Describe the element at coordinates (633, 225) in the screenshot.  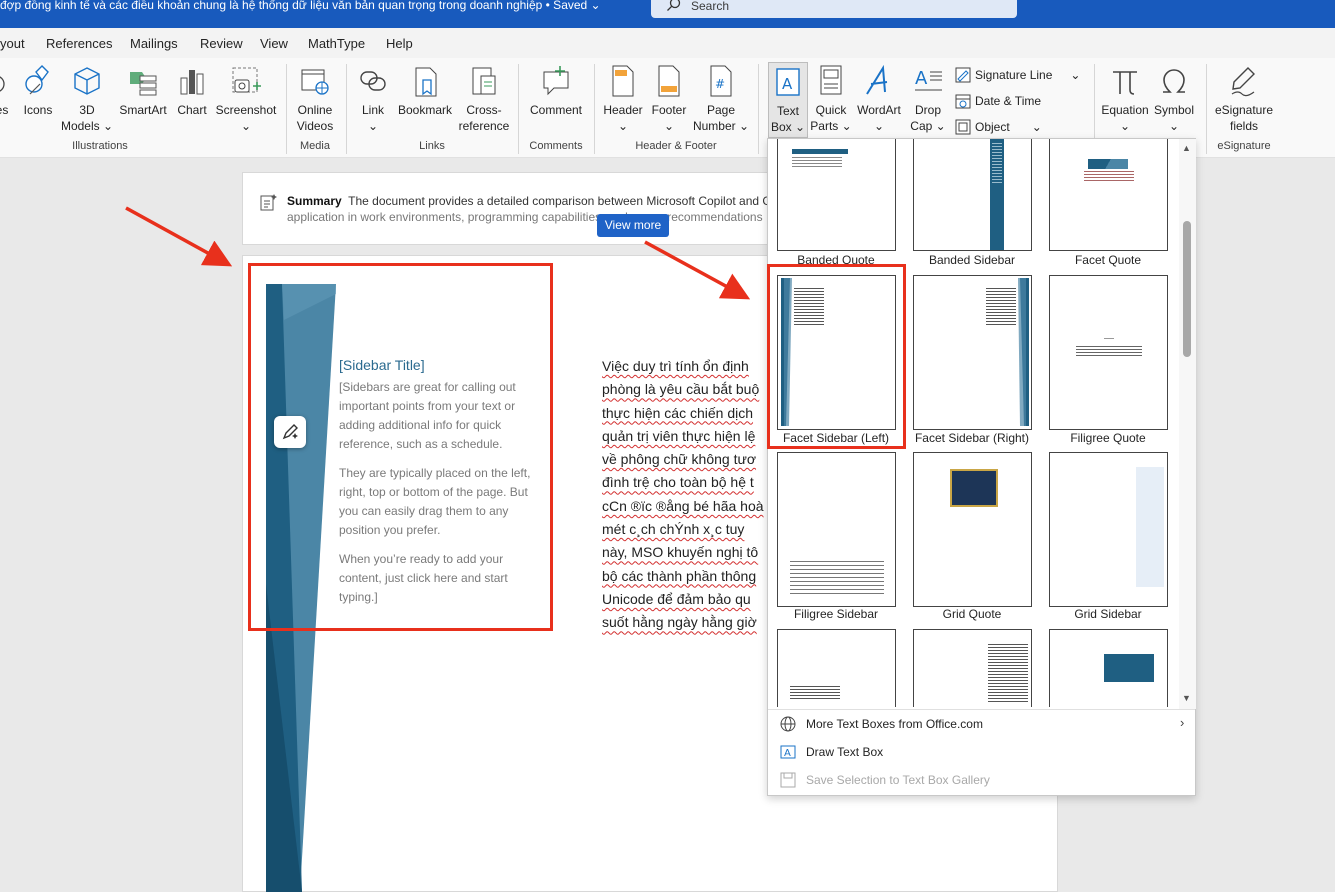
I see `view-more-button: View more` at that location.